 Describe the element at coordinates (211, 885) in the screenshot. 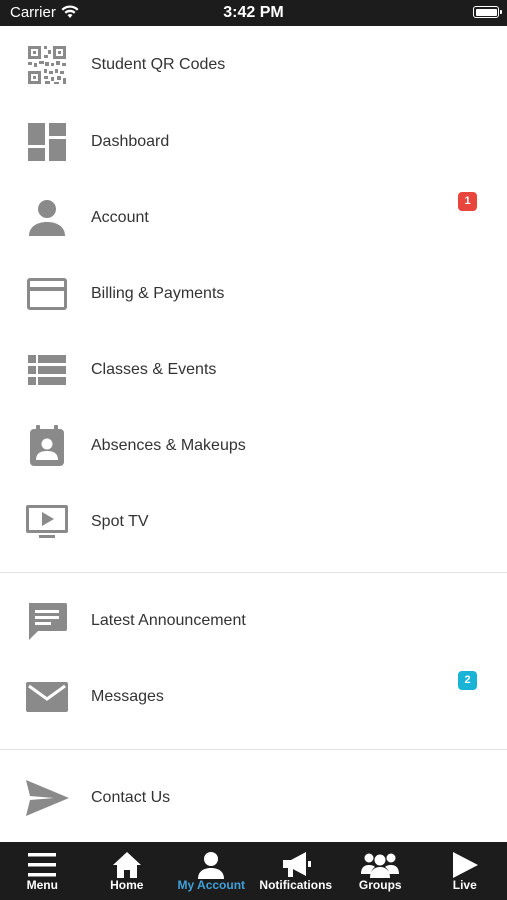

I see `tab-label: My Account` at that location.